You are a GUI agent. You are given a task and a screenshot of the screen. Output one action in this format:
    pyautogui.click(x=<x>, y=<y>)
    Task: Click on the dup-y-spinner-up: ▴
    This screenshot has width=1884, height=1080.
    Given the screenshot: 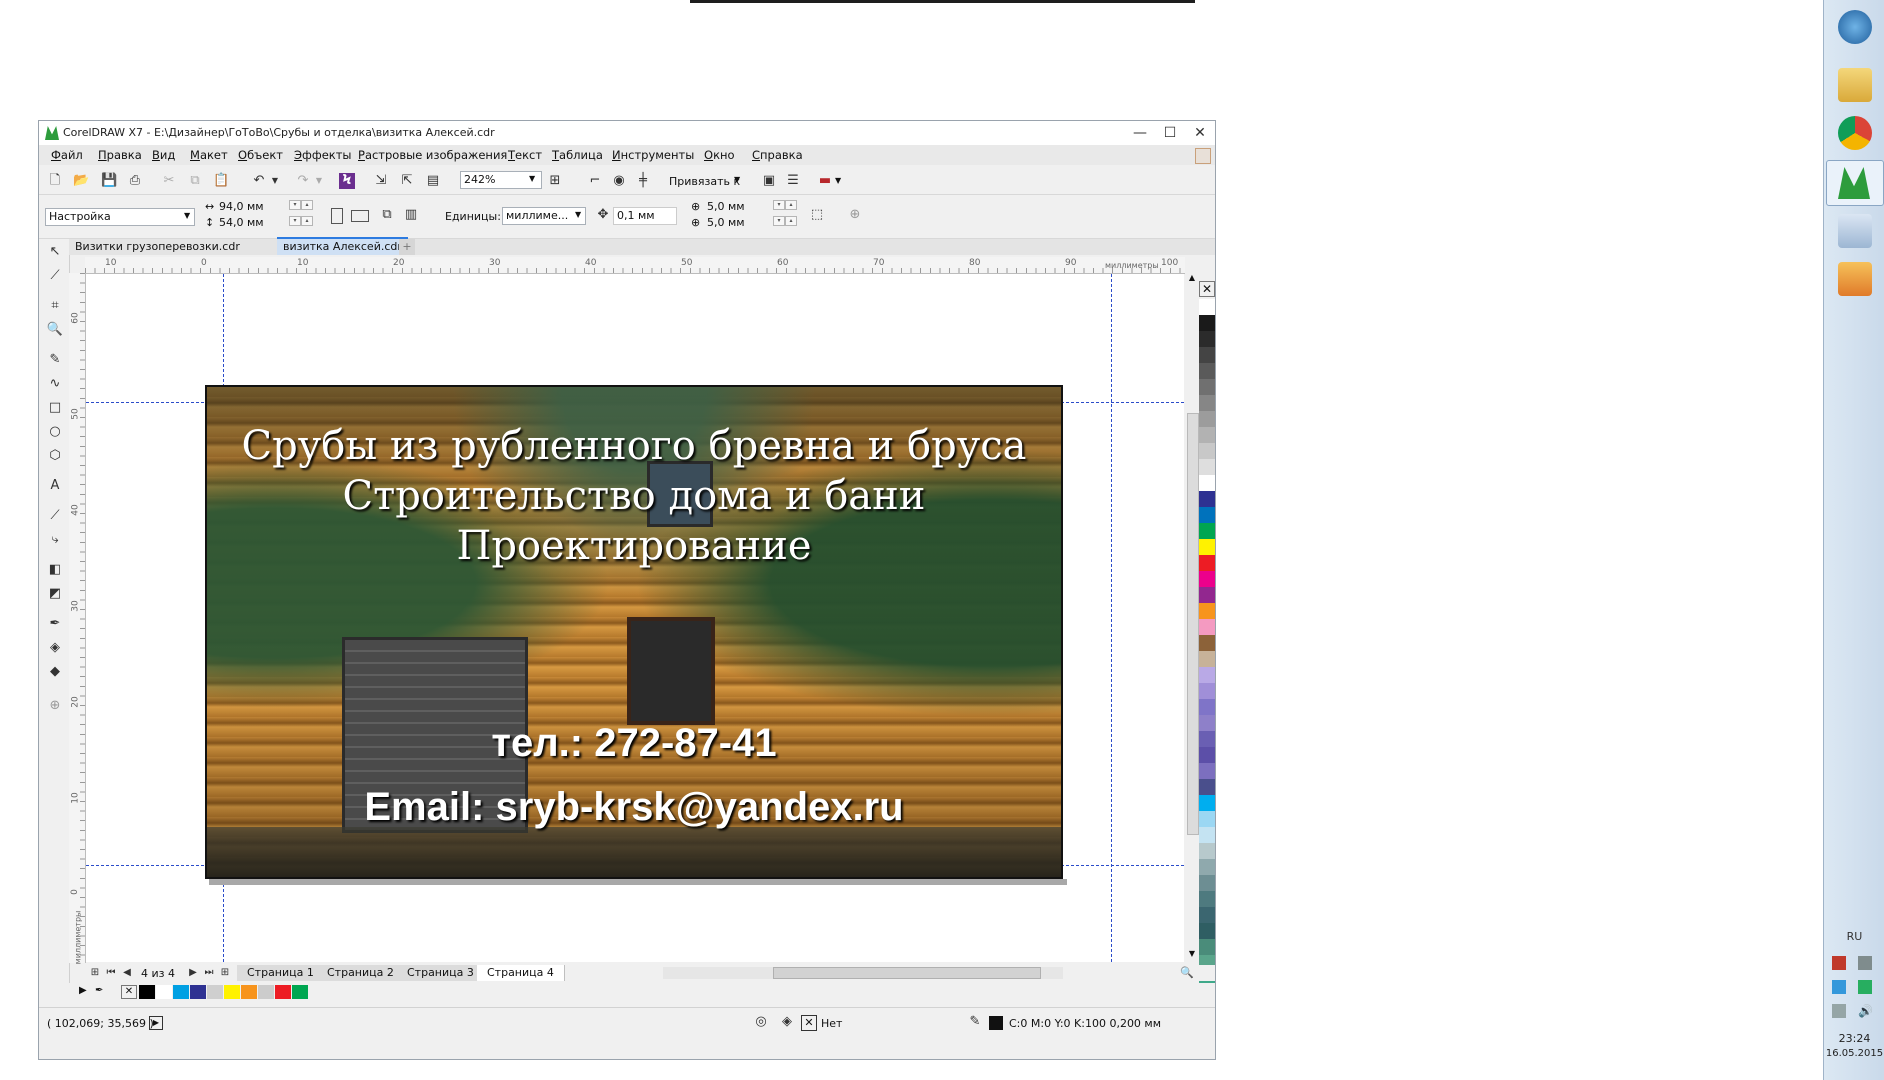 What is the action you would take?
    pyautogui.click(x=791, y=221)
    